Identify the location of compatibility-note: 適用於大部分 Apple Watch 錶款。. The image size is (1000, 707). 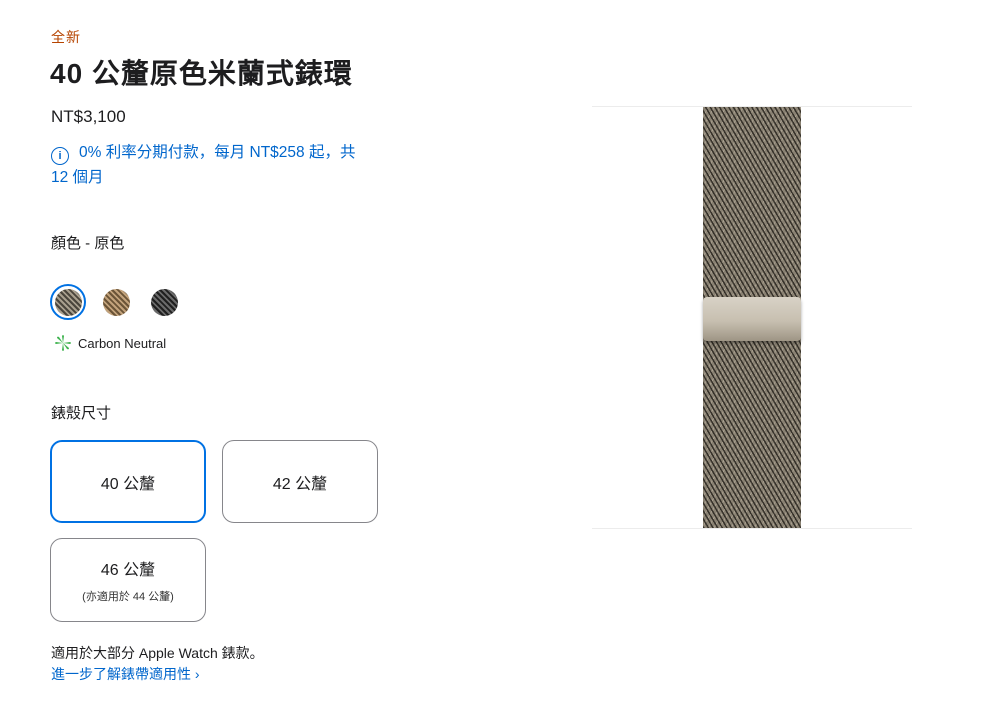
(157, 653).